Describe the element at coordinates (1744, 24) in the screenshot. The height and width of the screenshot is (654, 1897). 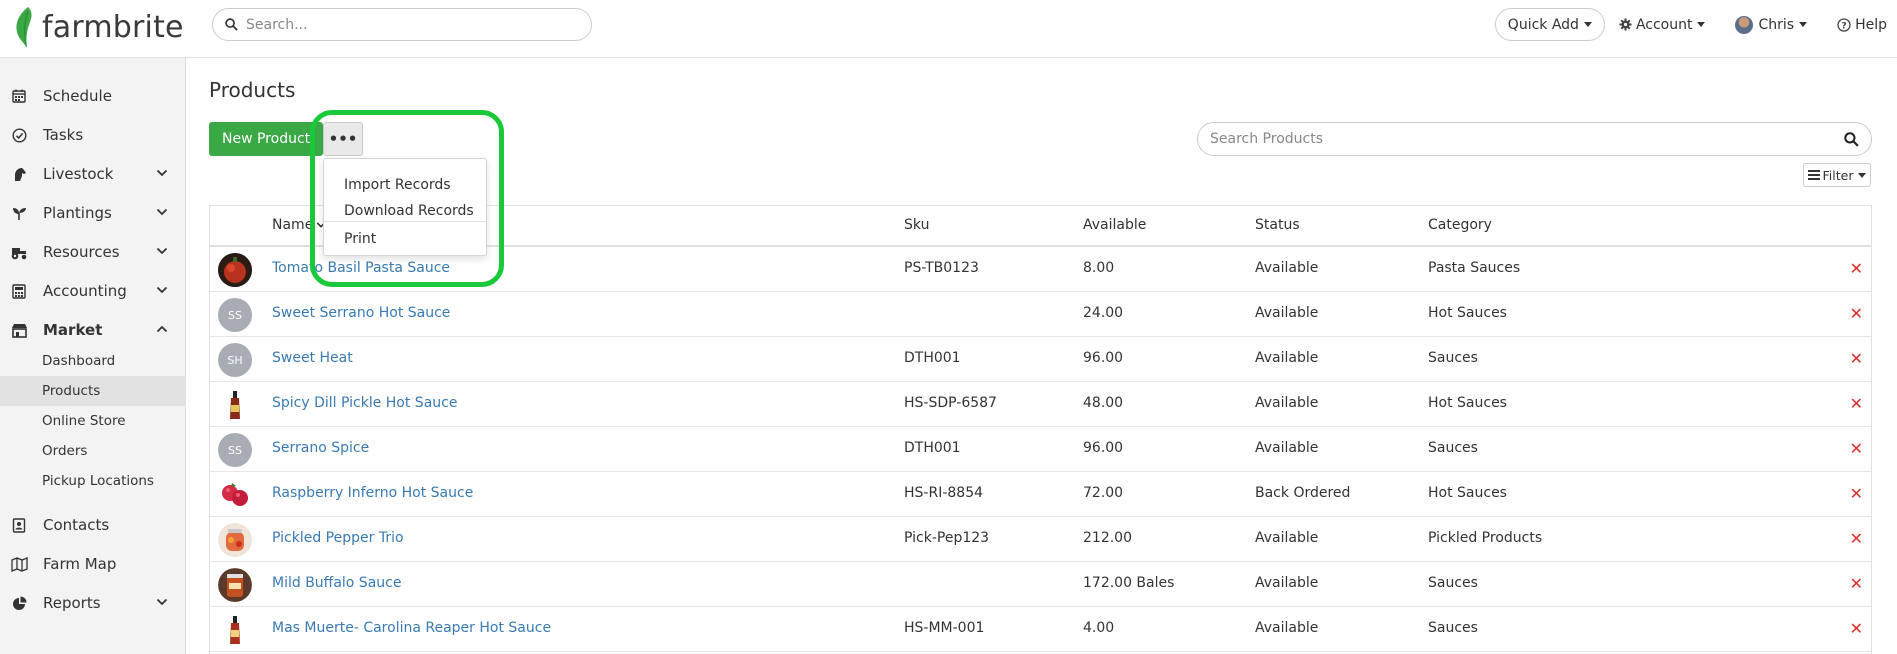
I see `user-avatar` at that location.